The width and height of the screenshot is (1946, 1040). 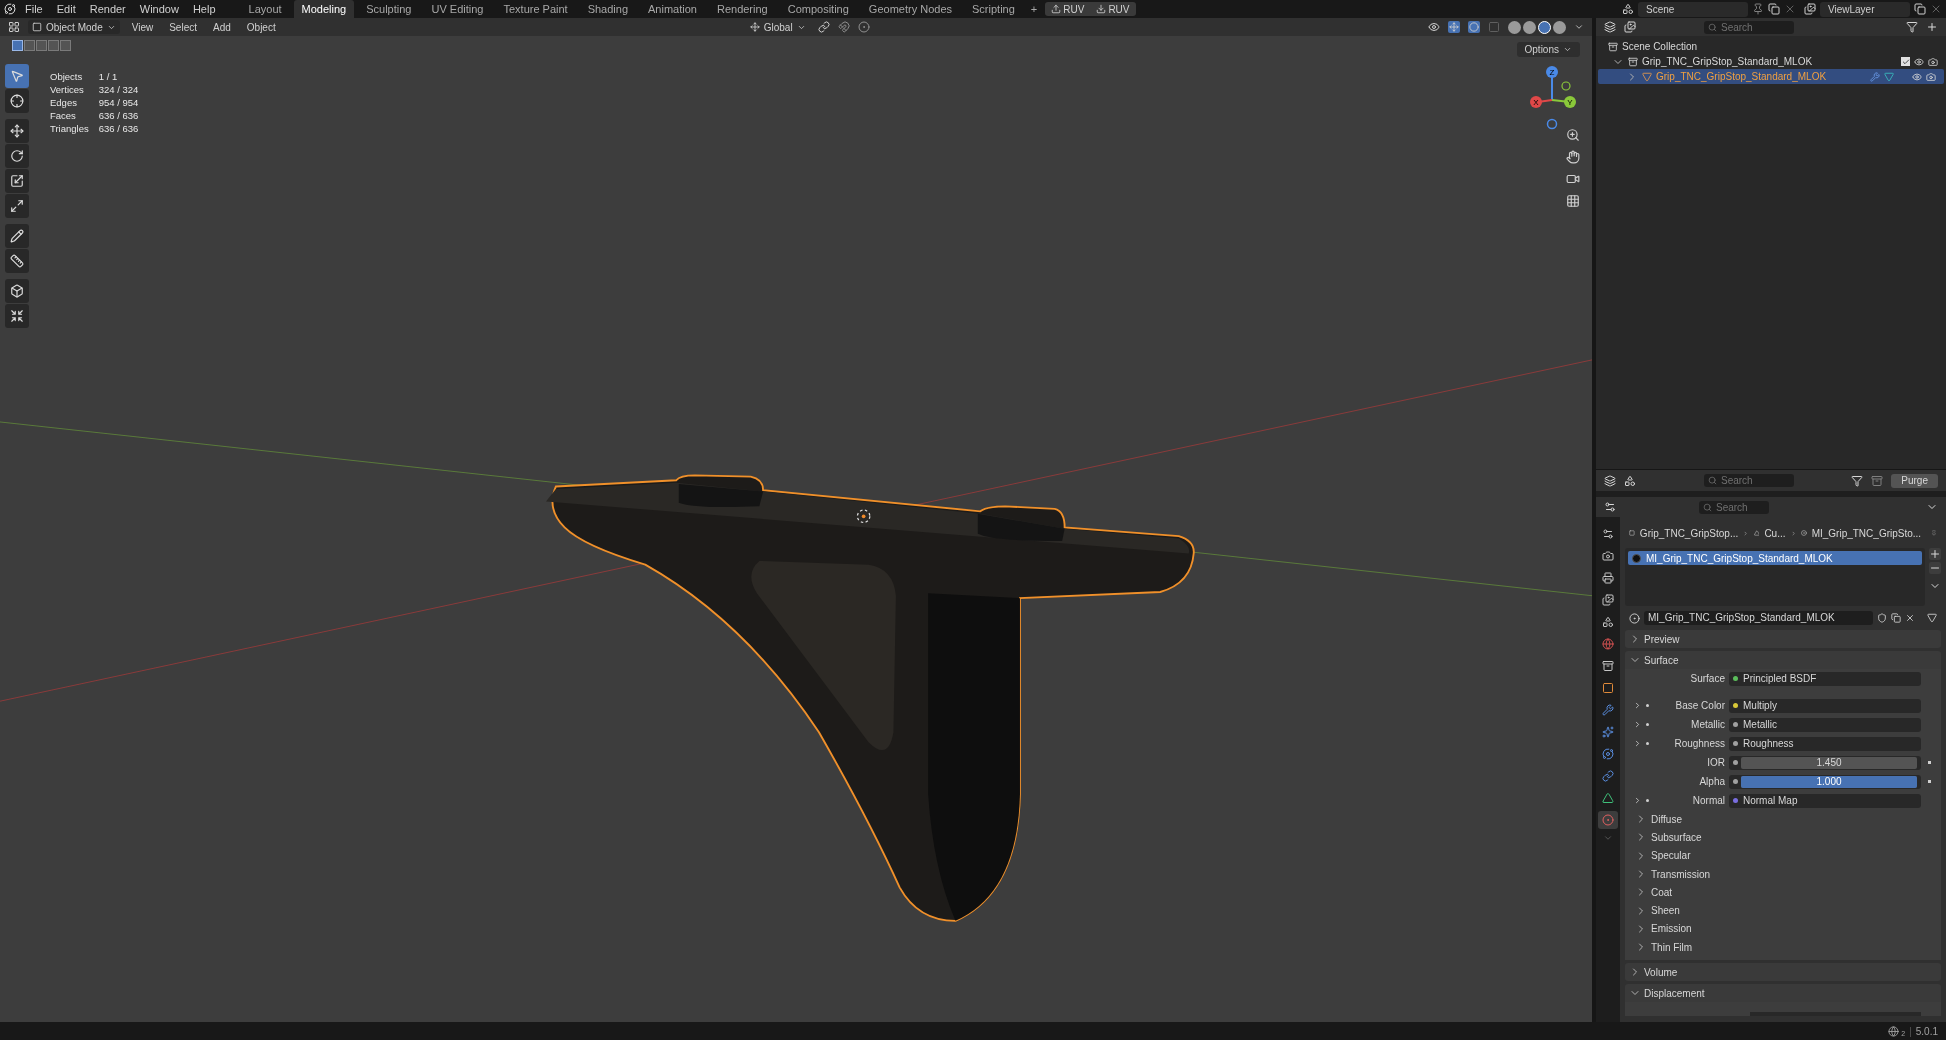 What do you see at coordinates (1774, 9) in the screenshot?
I see `new-scene-icon` at bounding box center [1774, 9].